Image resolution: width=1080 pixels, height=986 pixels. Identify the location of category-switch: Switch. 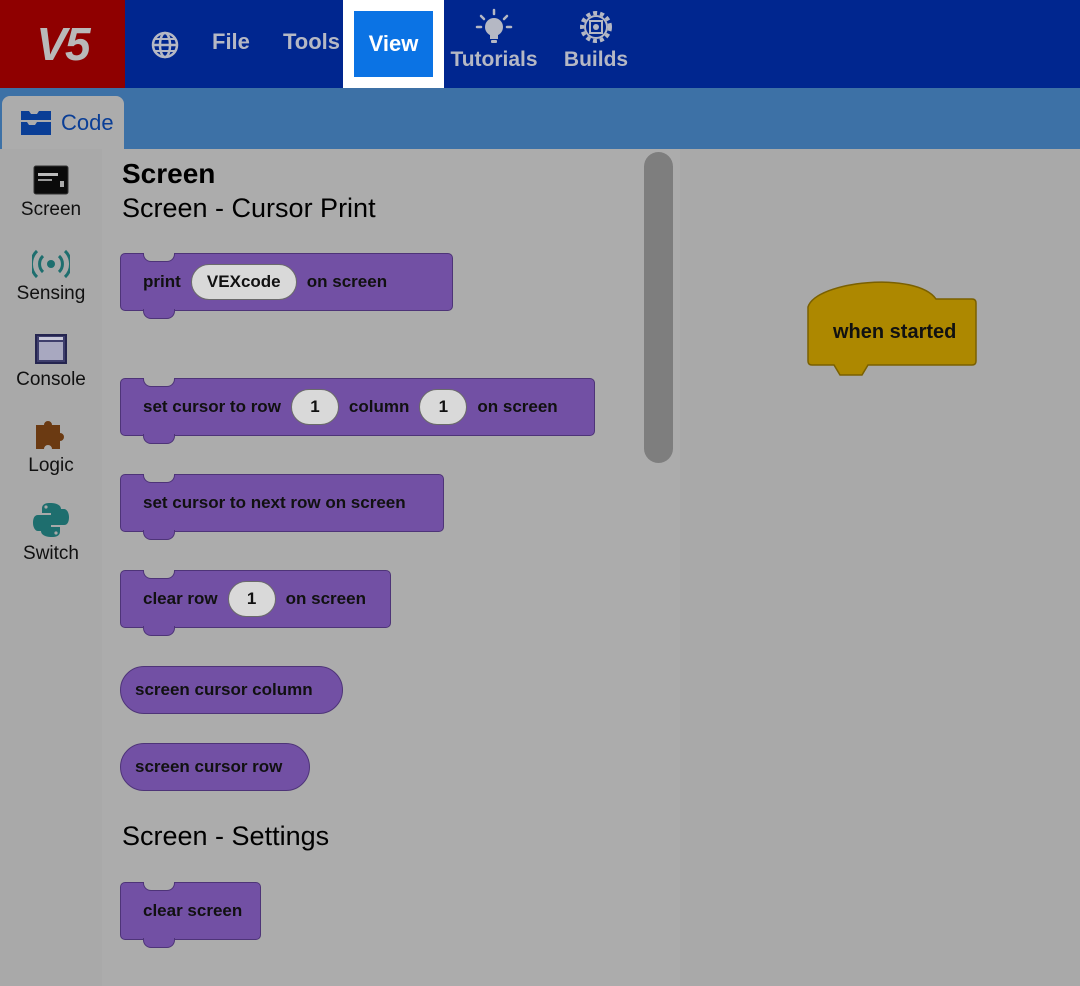
(51, 533).